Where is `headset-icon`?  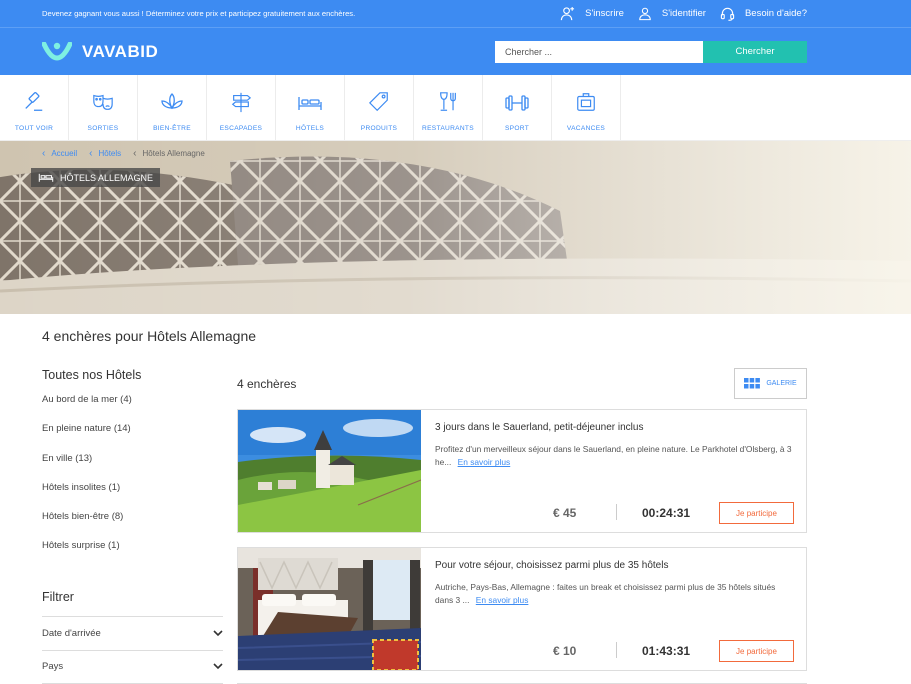 headset-icon is located at coordinates (727, 14).